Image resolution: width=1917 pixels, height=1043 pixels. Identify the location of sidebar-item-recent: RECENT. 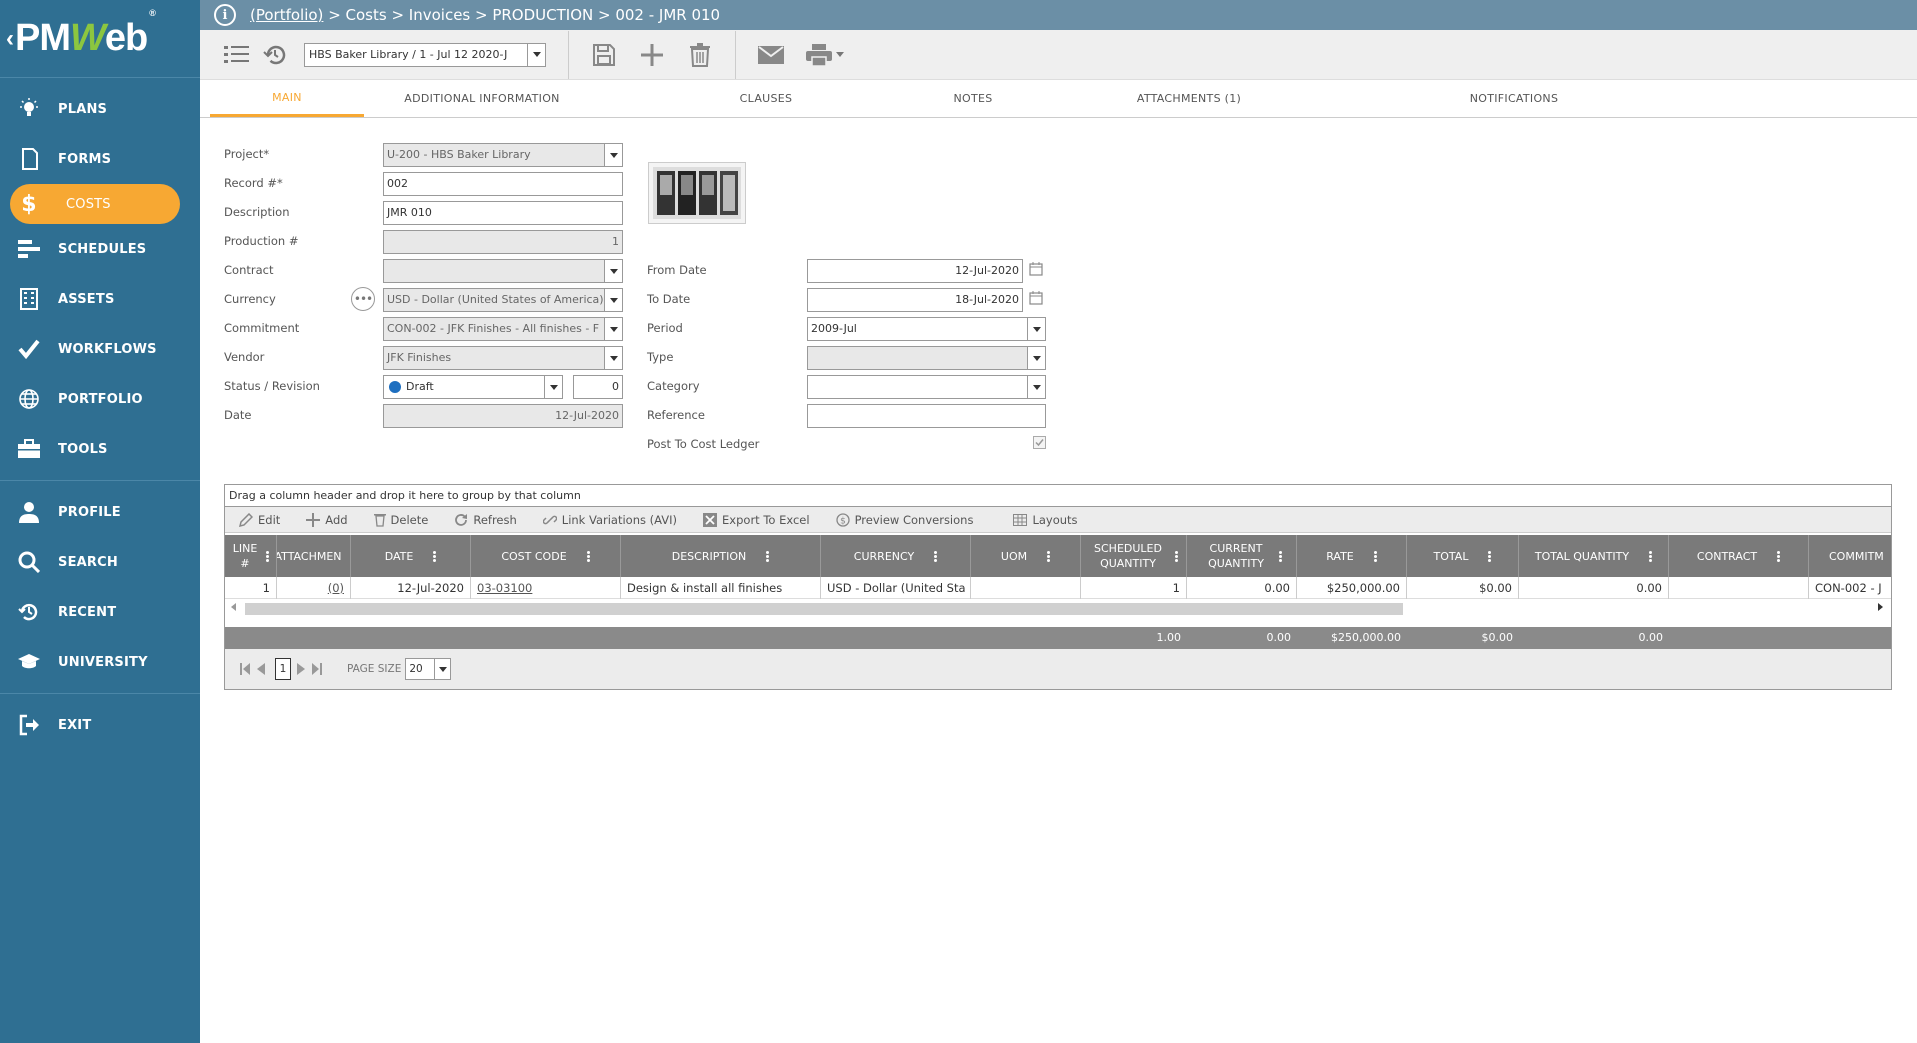
(100, 612).